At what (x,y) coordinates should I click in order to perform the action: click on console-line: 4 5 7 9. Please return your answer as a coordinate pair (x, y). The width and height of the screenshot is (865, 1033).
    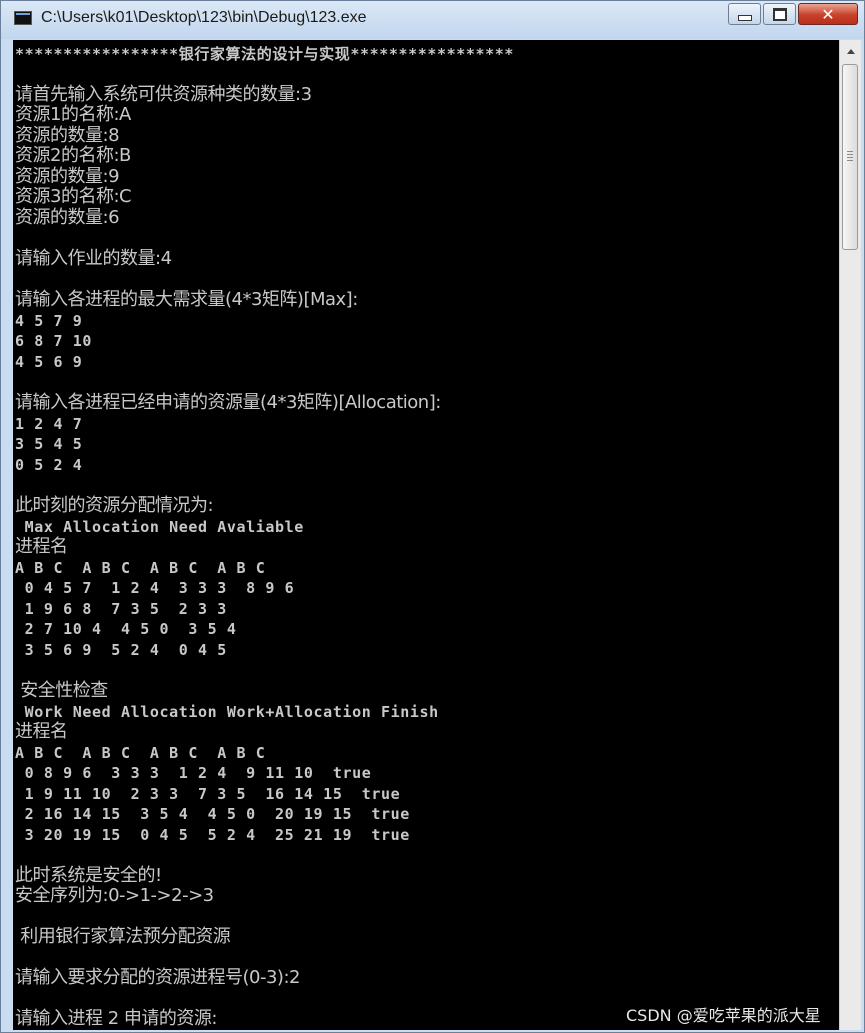
    Looking at the image, I should click on (49, 321).